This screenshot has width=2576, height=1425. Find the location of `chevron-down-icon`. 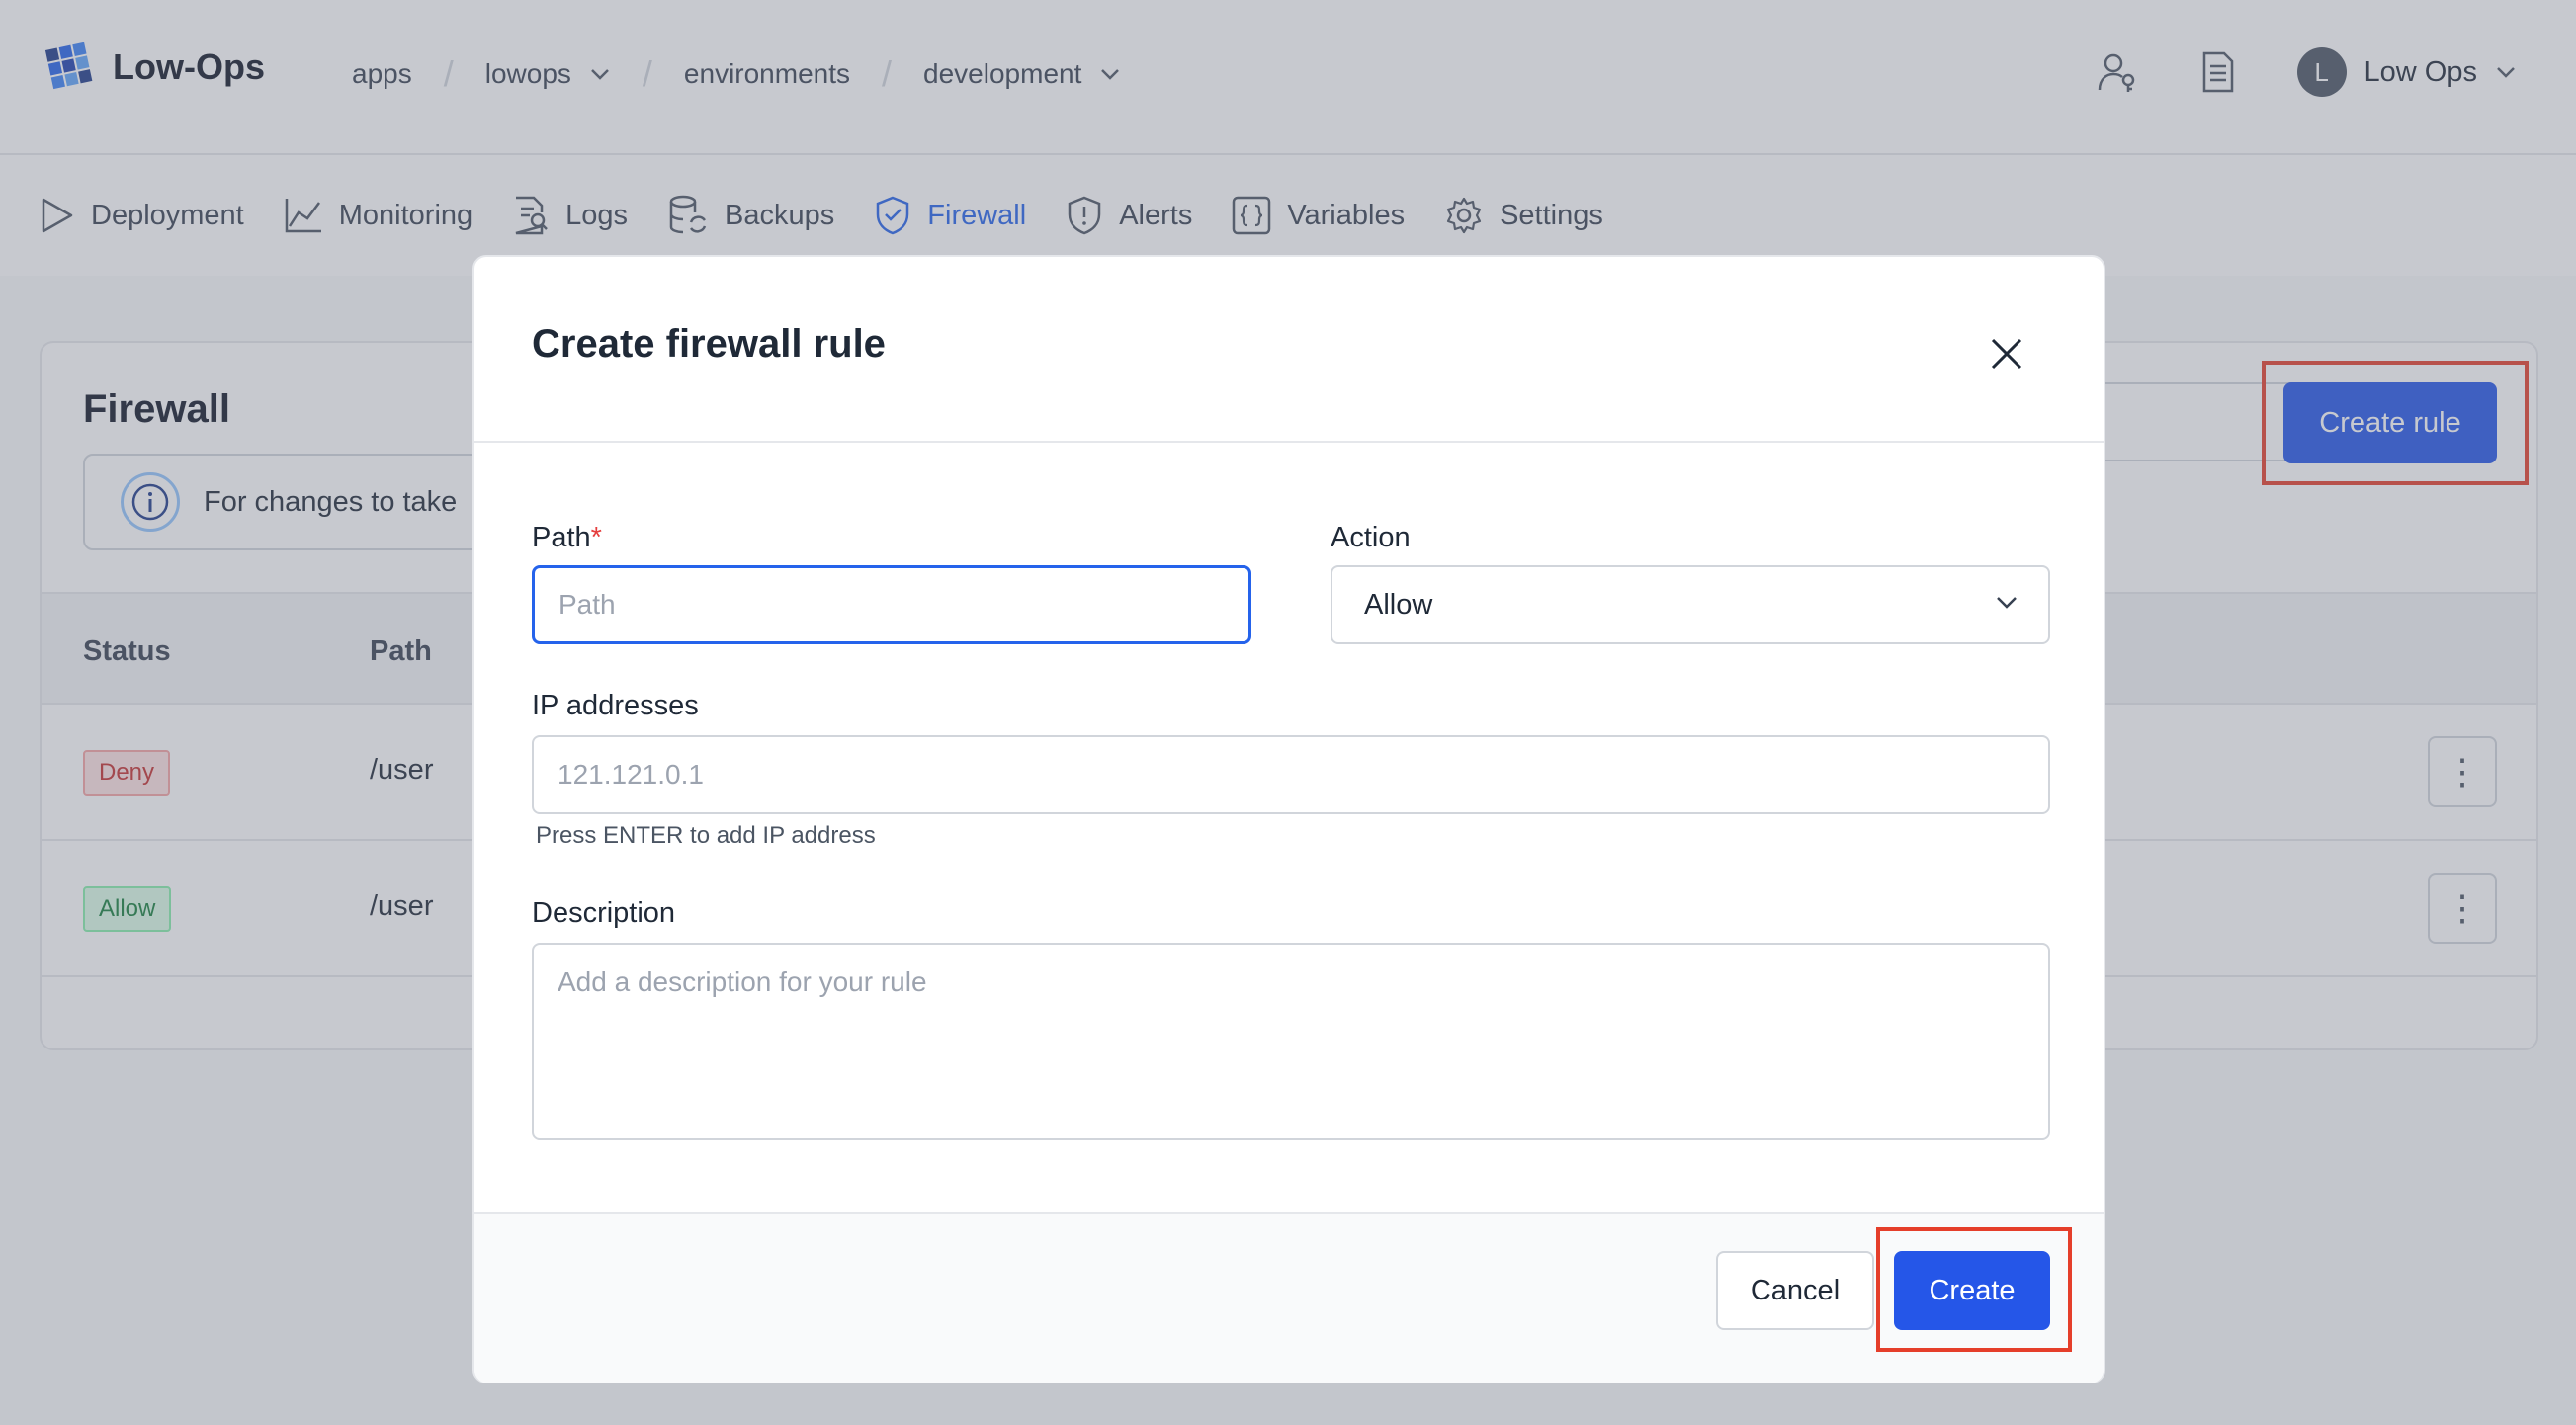

chevron-down-icon is located at coordinates (2007, 603).